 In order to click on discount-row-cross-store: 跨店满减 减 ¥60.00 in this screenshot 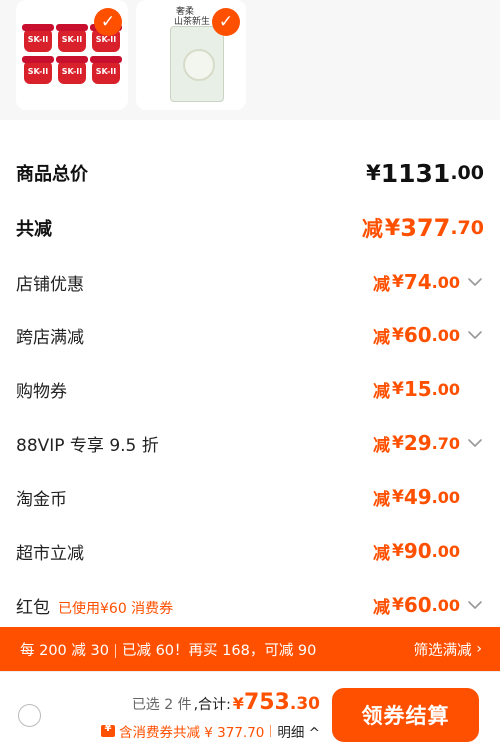, I will do `click(250, 335)`.